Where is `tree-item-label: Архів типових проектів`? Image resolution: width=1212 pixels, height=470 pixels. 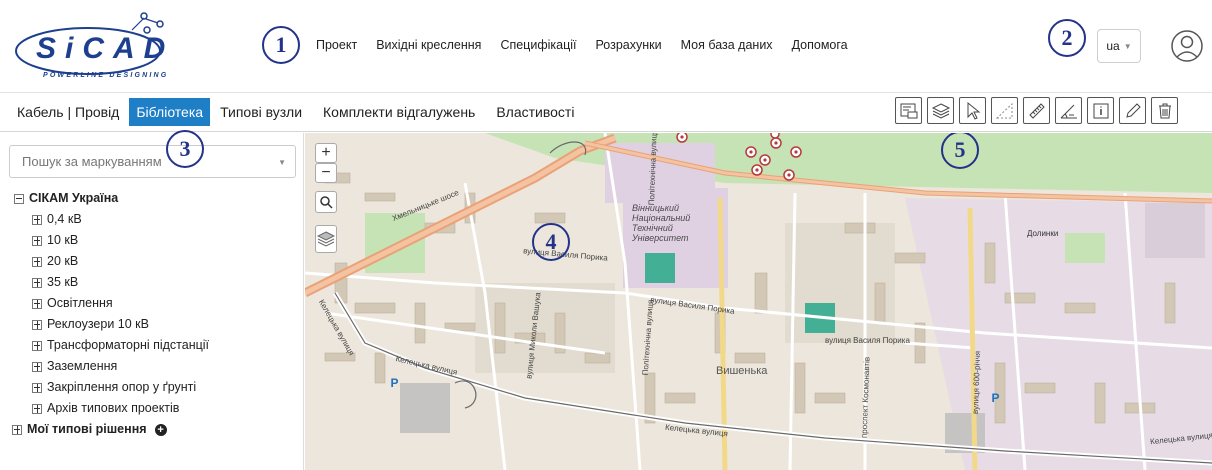 tree-item-label: Архів типових проектів is located at coordinates (113, 408).